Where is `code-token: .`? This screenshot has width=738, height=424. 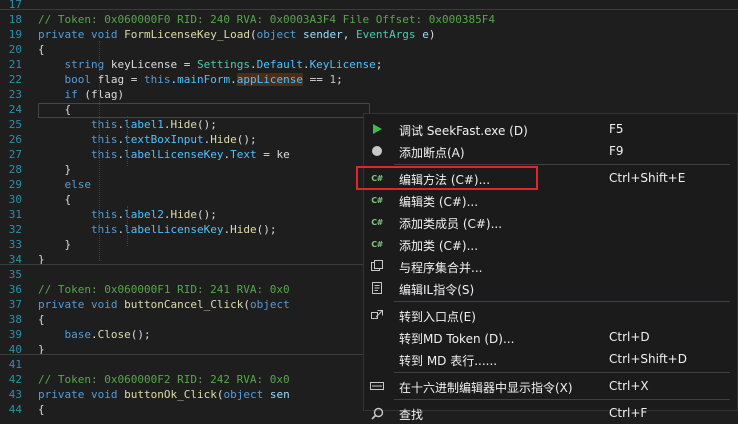 code-token: . is located at coordinates (94, 334).